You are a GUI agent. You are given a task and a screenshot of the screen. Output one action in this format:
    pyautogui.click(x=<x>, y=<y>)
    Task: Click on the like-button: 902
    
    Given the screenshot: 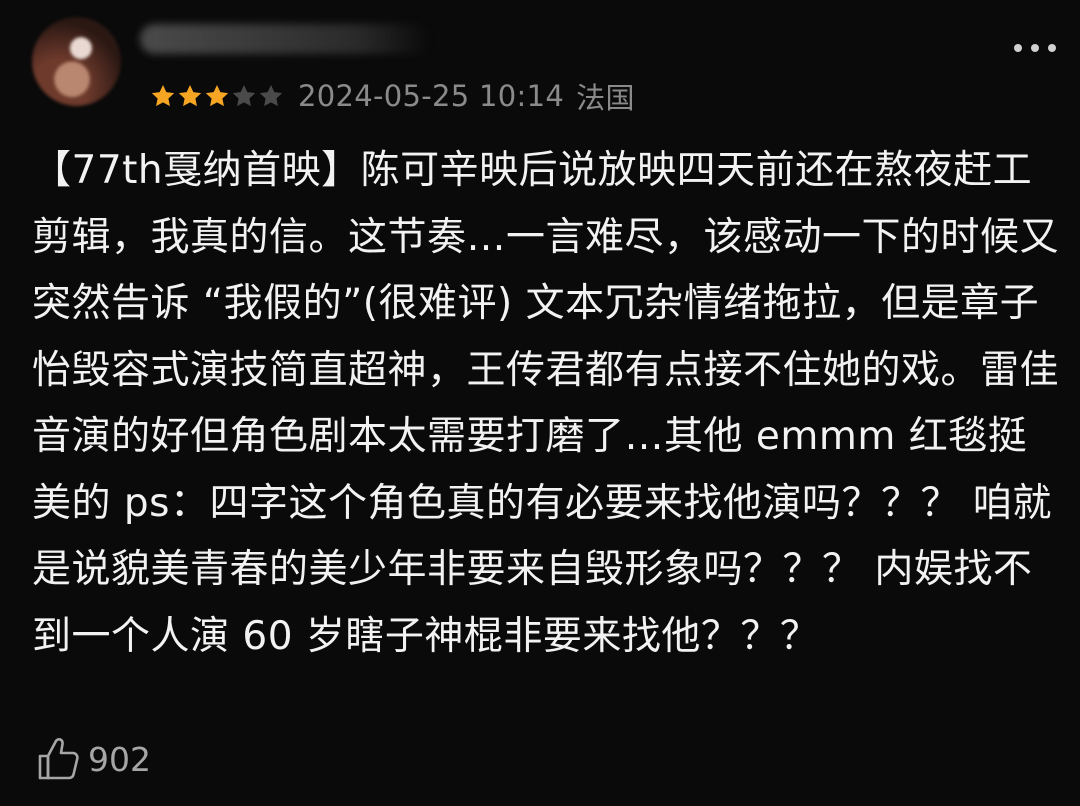 What is the action you would take?
    pyautogui.click(x=93, y=759)
    